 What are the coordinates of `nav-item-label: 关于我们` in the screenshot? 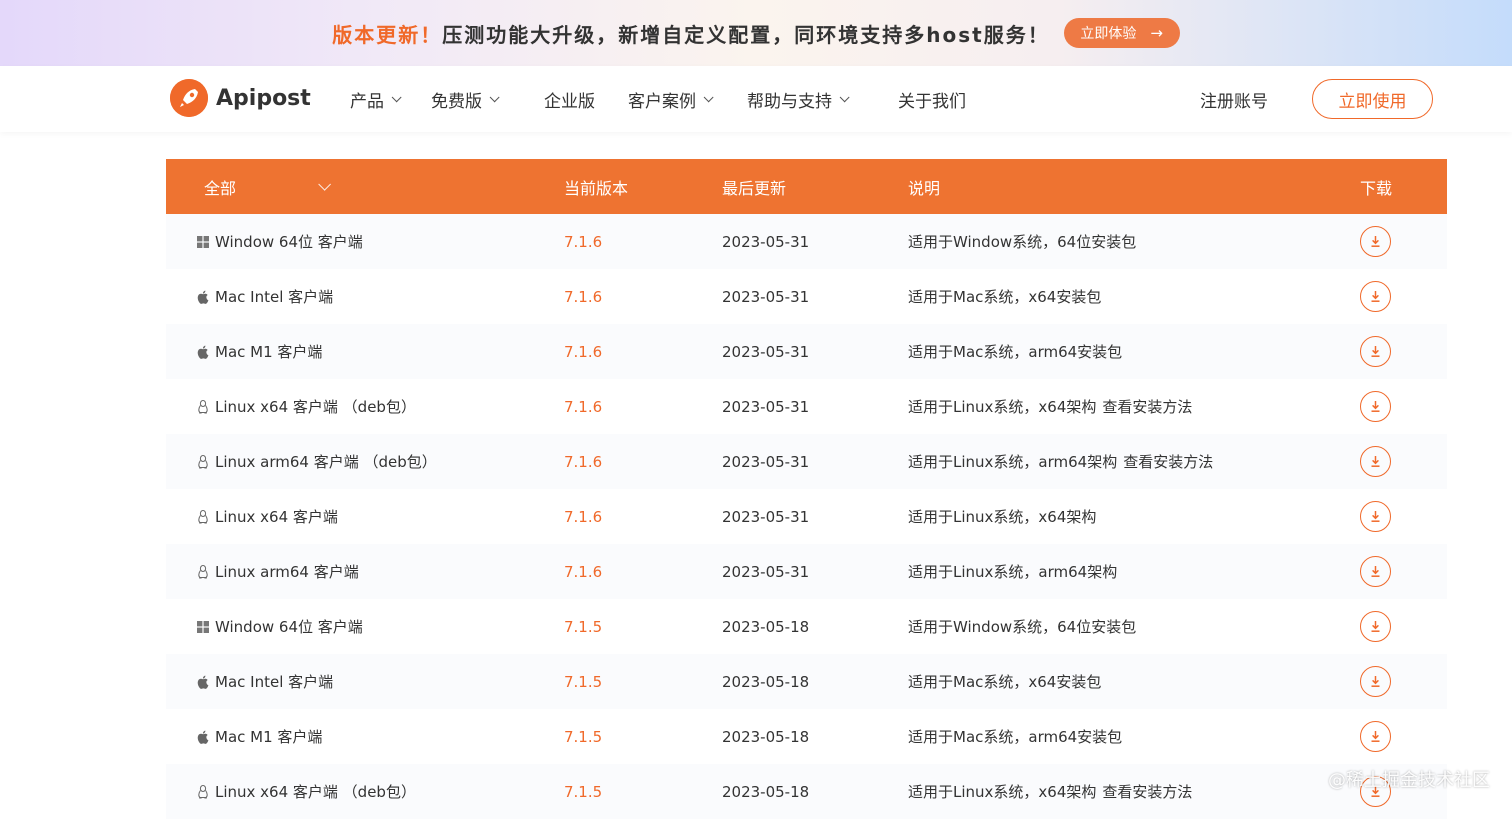 It's located at (932, 101).